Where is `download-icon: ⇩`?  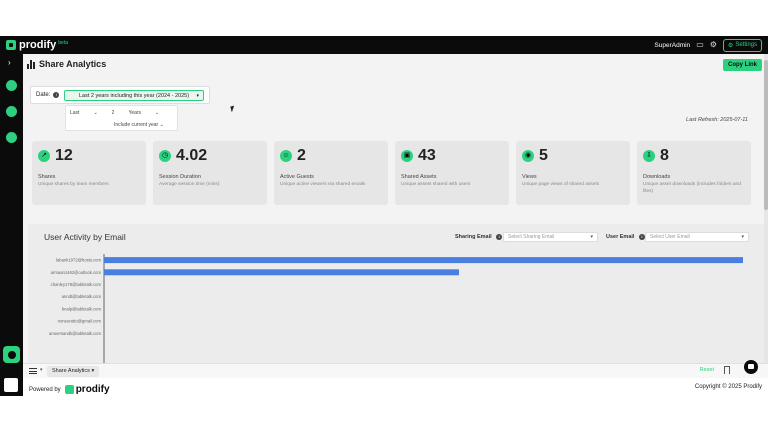 download-icon: ⇩ is located at coordinates (649, 156).